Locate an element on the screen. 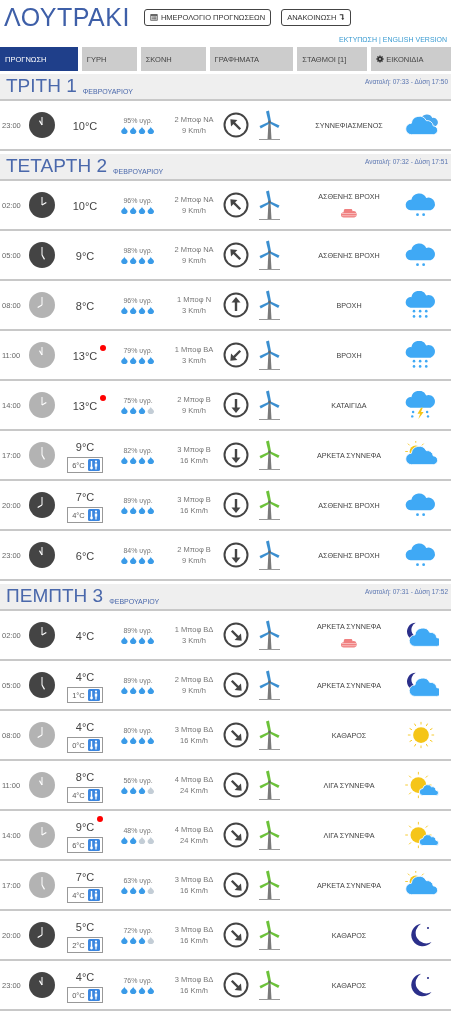 Image resolution: width=451 pixels, height=1024 pixels. site-title: ΛΟΥΤΡΑΚΙ is located at coordinates (67, 17).